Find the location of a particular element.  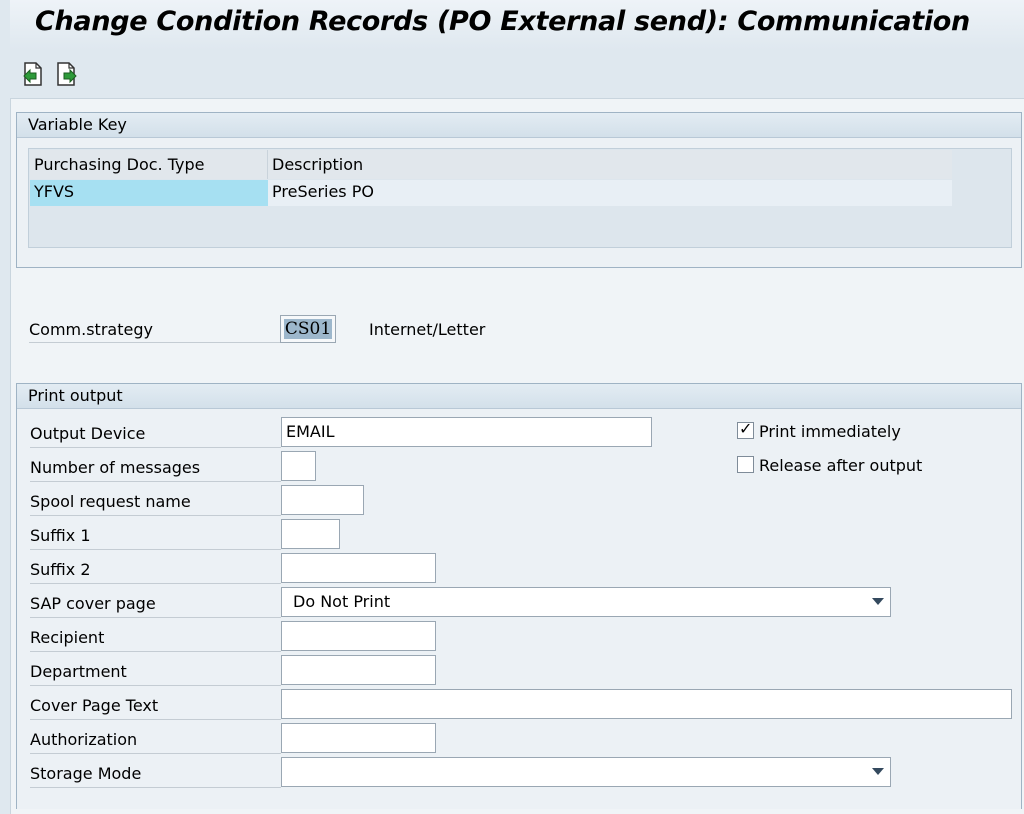

cover-page-text-label: Cover Page Text is located at coordinates (155, 704).